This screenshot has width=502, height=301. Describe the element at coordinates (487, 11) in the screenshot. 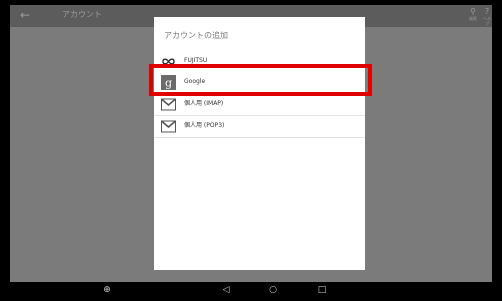

I see `help-icon: ?` at that location.